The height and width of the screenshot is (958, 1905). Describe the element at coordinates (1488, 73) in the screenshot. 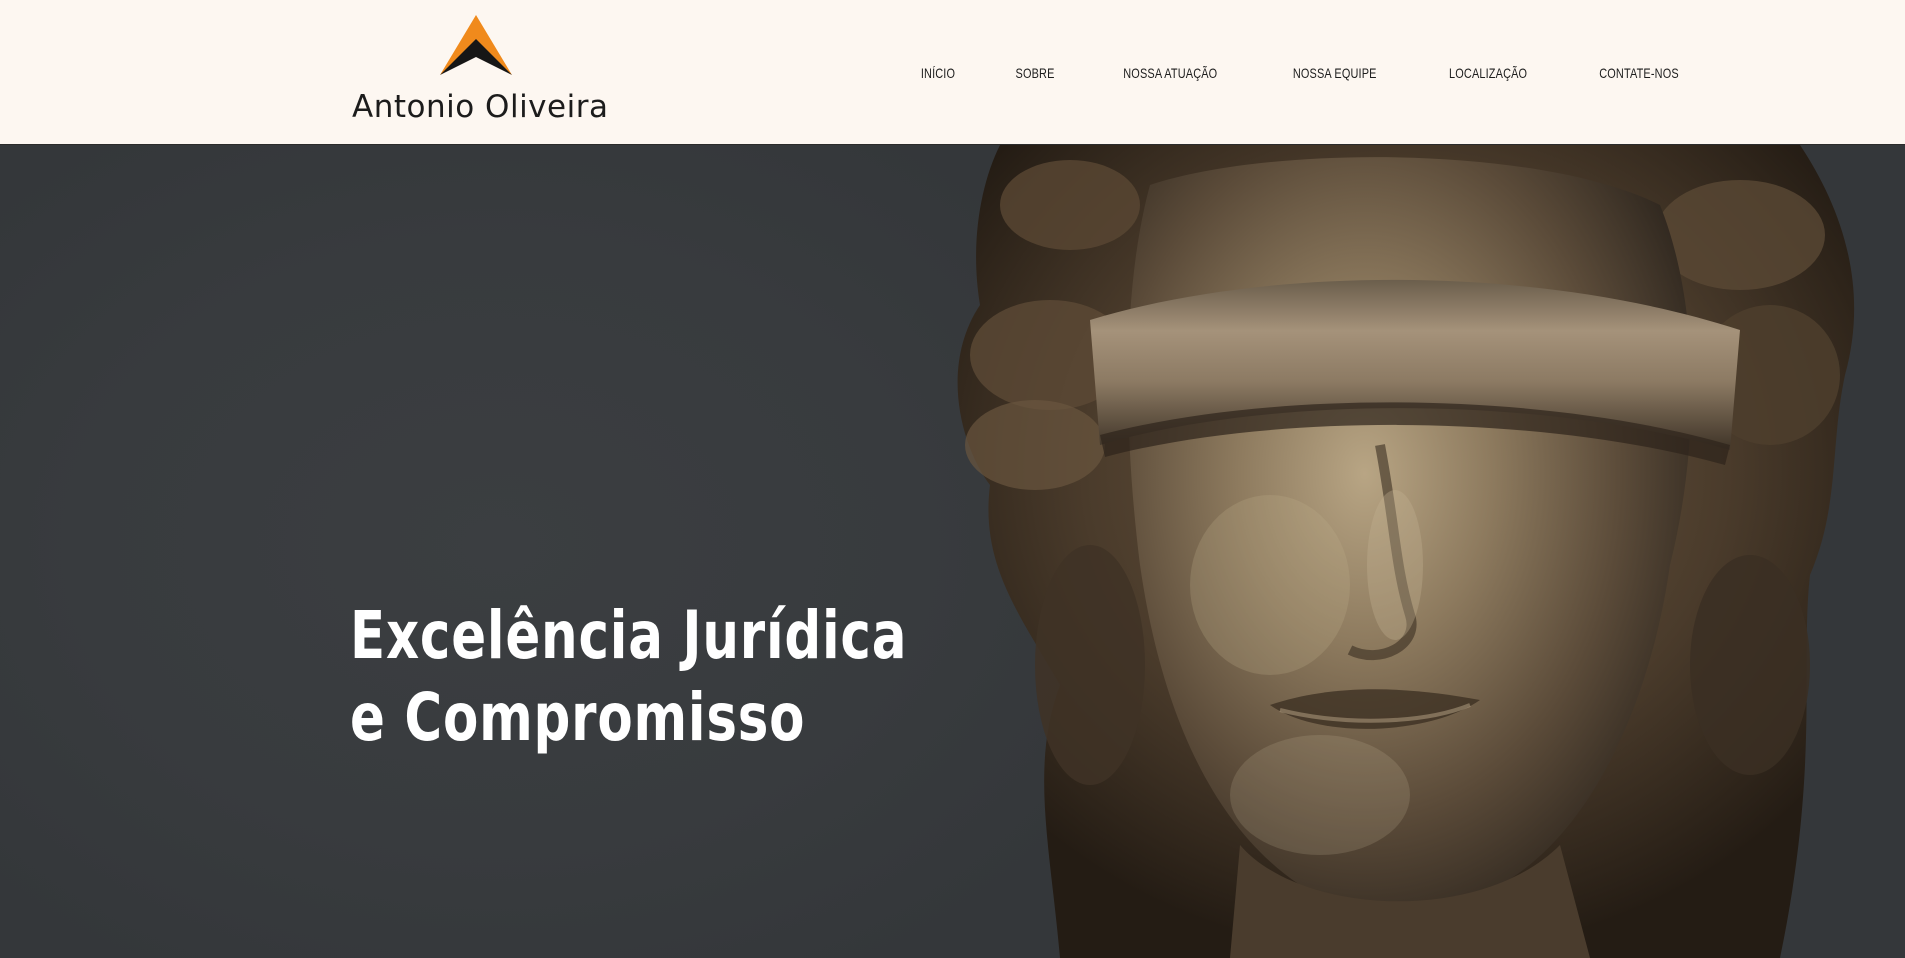

I see `nav-item-localizacao: LOCALIZAÇÃO` at that location.